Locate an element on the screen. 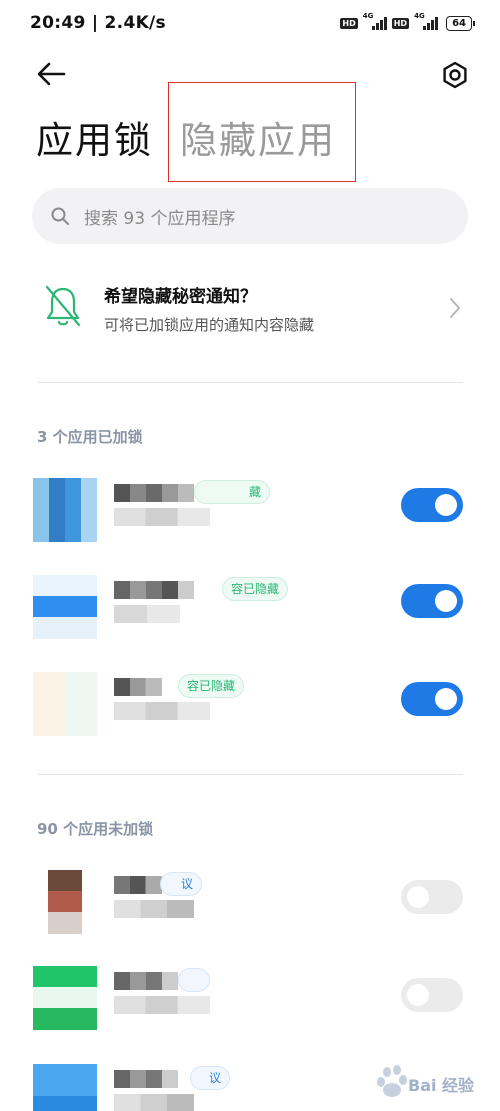 The height and width of the screenshot is (1111, 500). locked-section-header: 3 个应用已加锁 is located at coordinates (90, 437).